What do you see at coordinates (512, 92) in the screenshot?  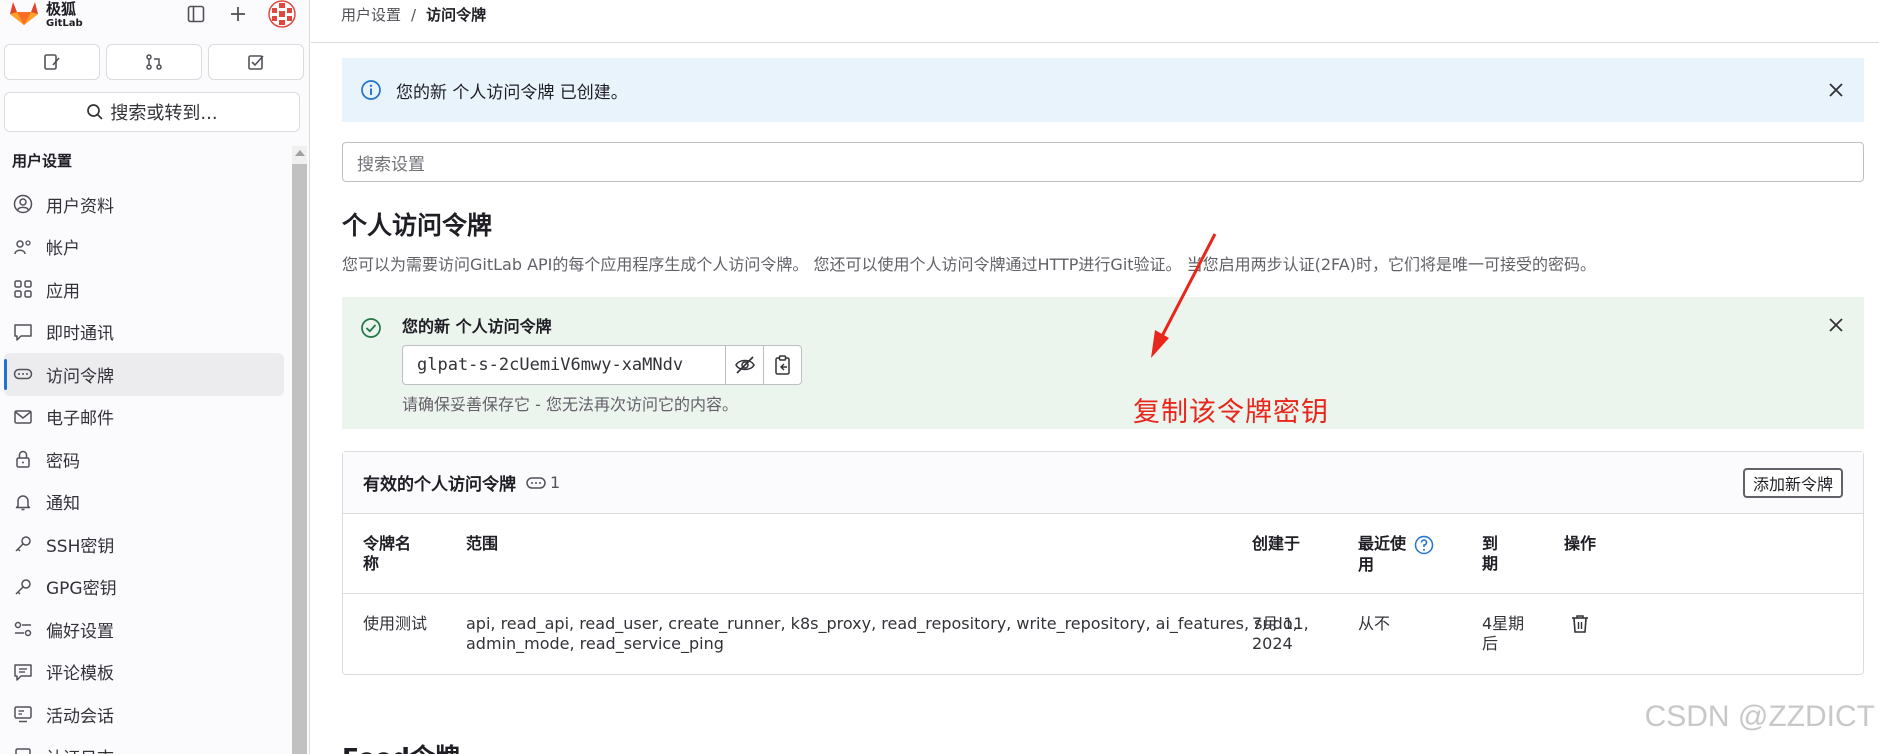 I see `info-alert-text: 您的新 个人访问令牌 已创建。` at bounding box center [512, 92].